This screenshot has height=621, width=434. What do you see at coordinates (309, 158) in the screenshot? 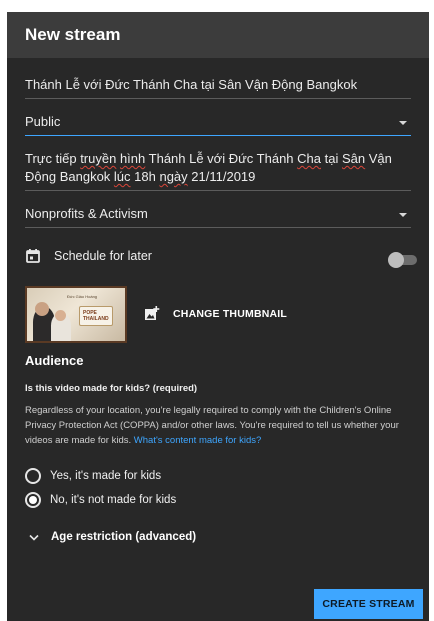
I see `description-segment: Cha` at bounding box center [309, 158].